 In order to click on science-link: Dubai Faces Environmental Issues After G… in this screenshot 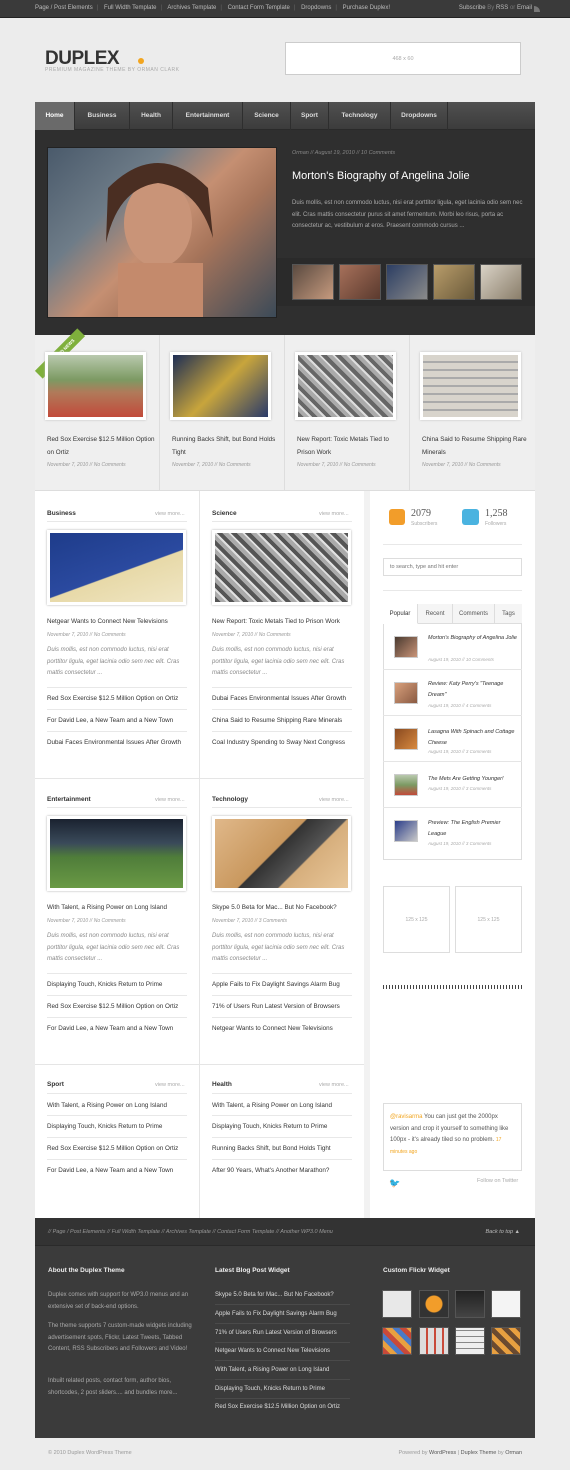, I will do `click(279, 698)`.